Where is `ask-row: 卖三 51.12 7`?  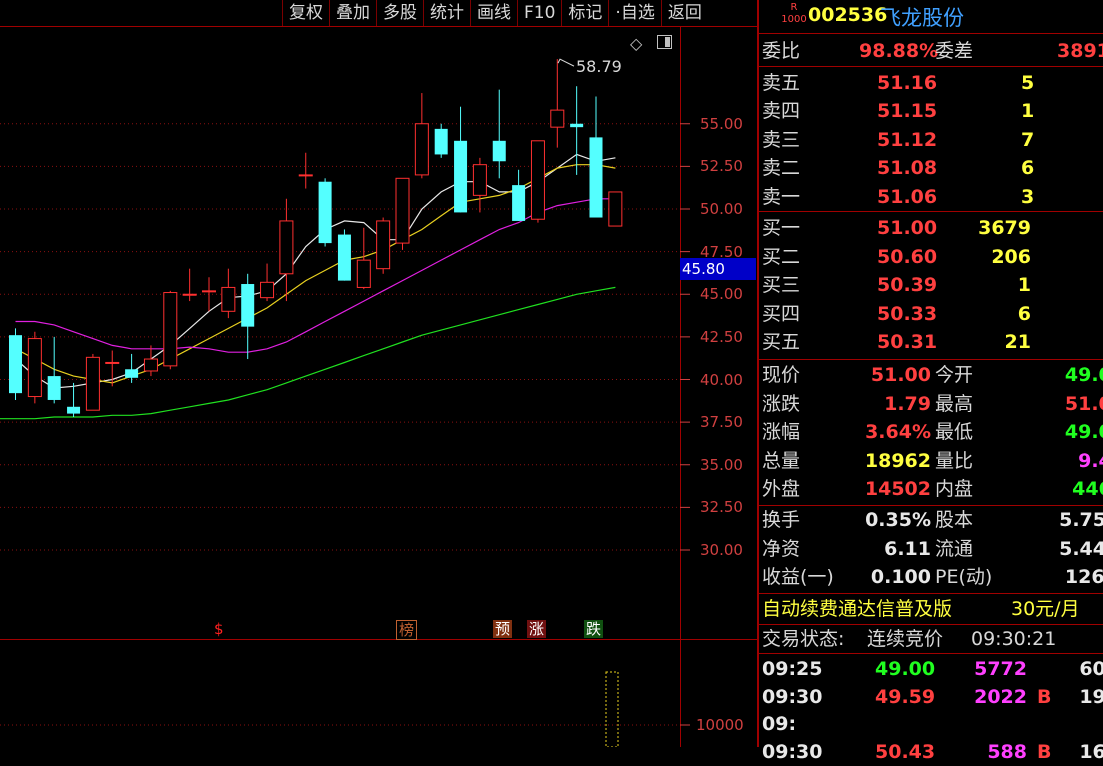 ask-row: 卖三 51.12 7 is located at coordinates (931, 140).